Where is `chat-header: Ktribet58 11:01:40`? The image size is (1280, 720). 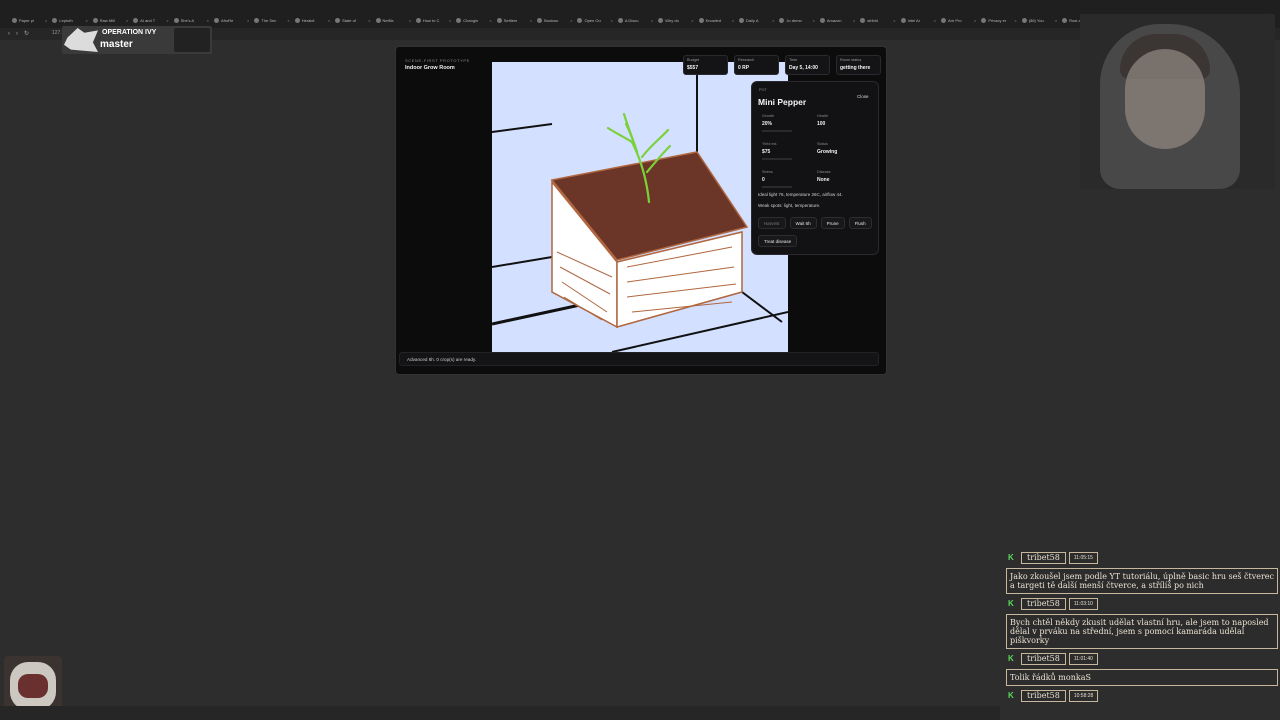
chat-header: Ktribet58 11:01:40 is located at coordinates (1142, 659).